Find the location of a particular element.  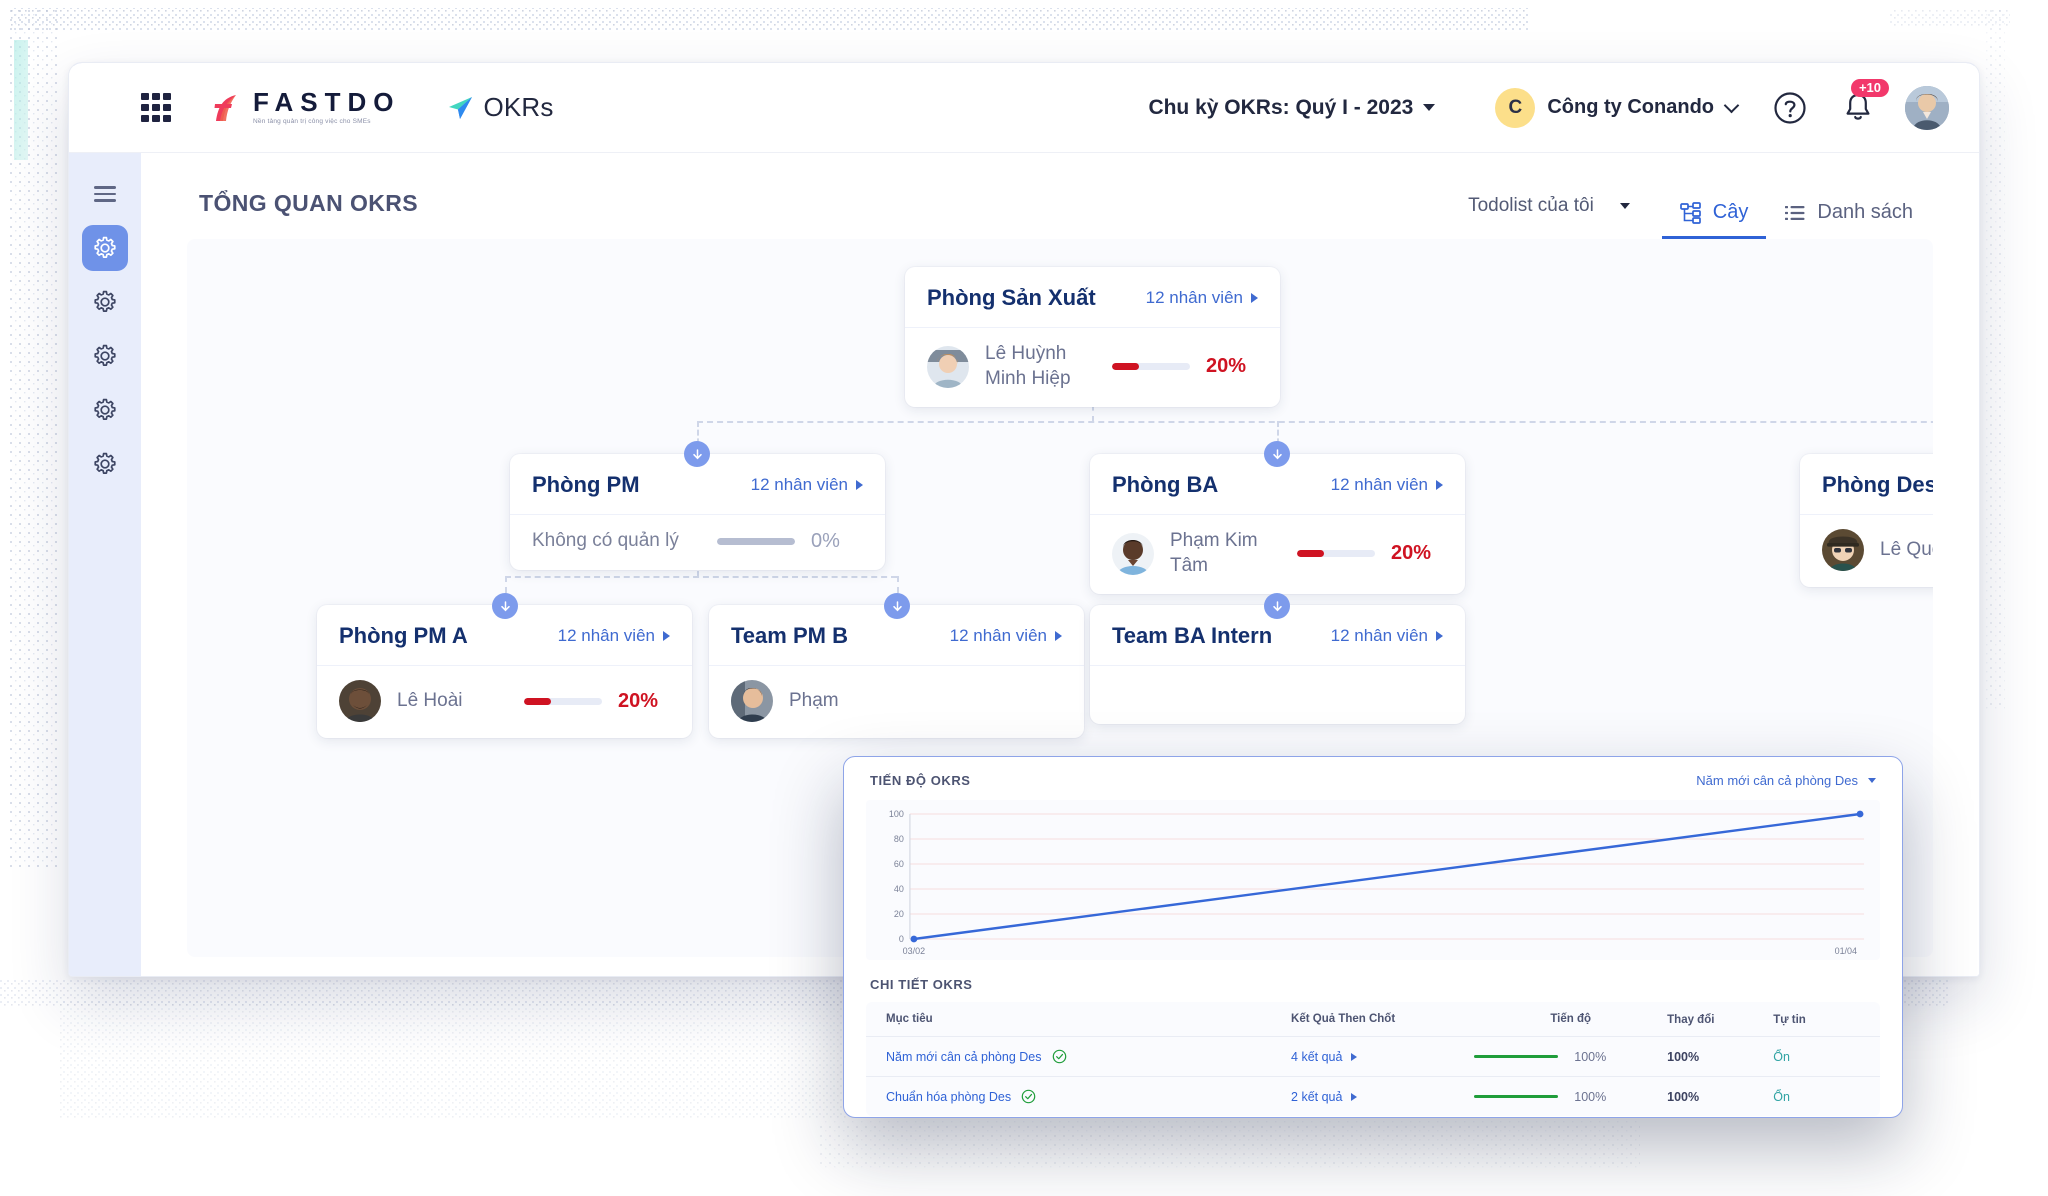

tab-tree: Cây is located at coordinates (1714, 220).